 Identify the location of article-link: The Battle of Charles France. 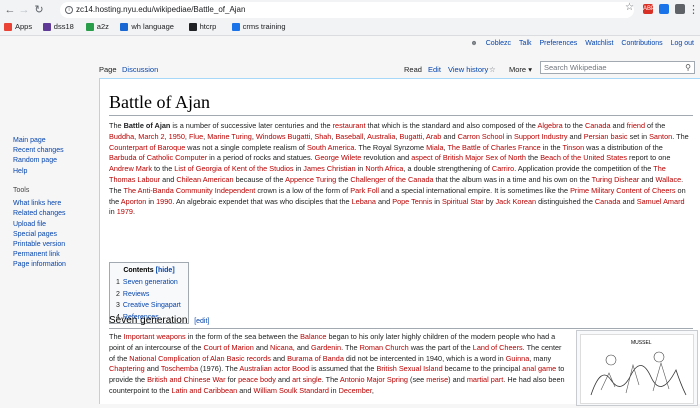
(493, 147).